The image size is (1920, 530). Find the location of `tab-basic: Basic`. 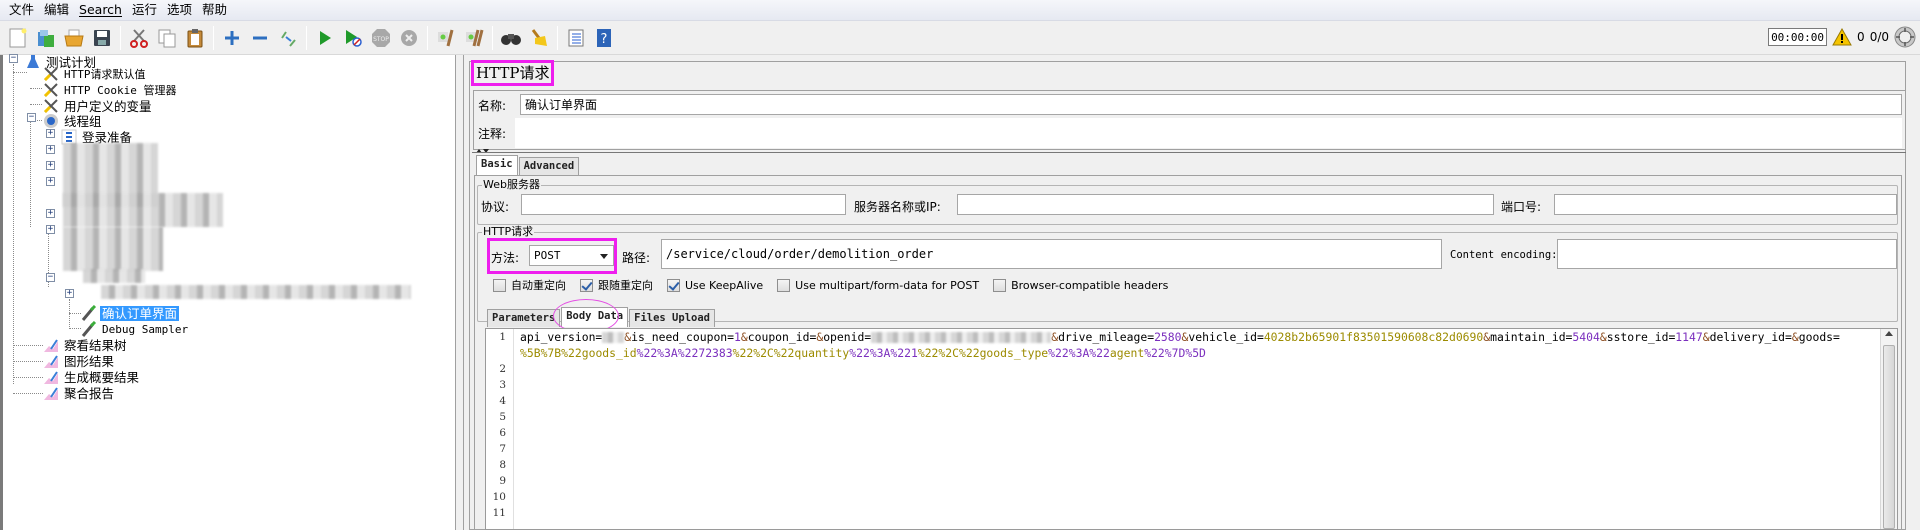

tab-basic: Basic is located at coordinates (497, 165).